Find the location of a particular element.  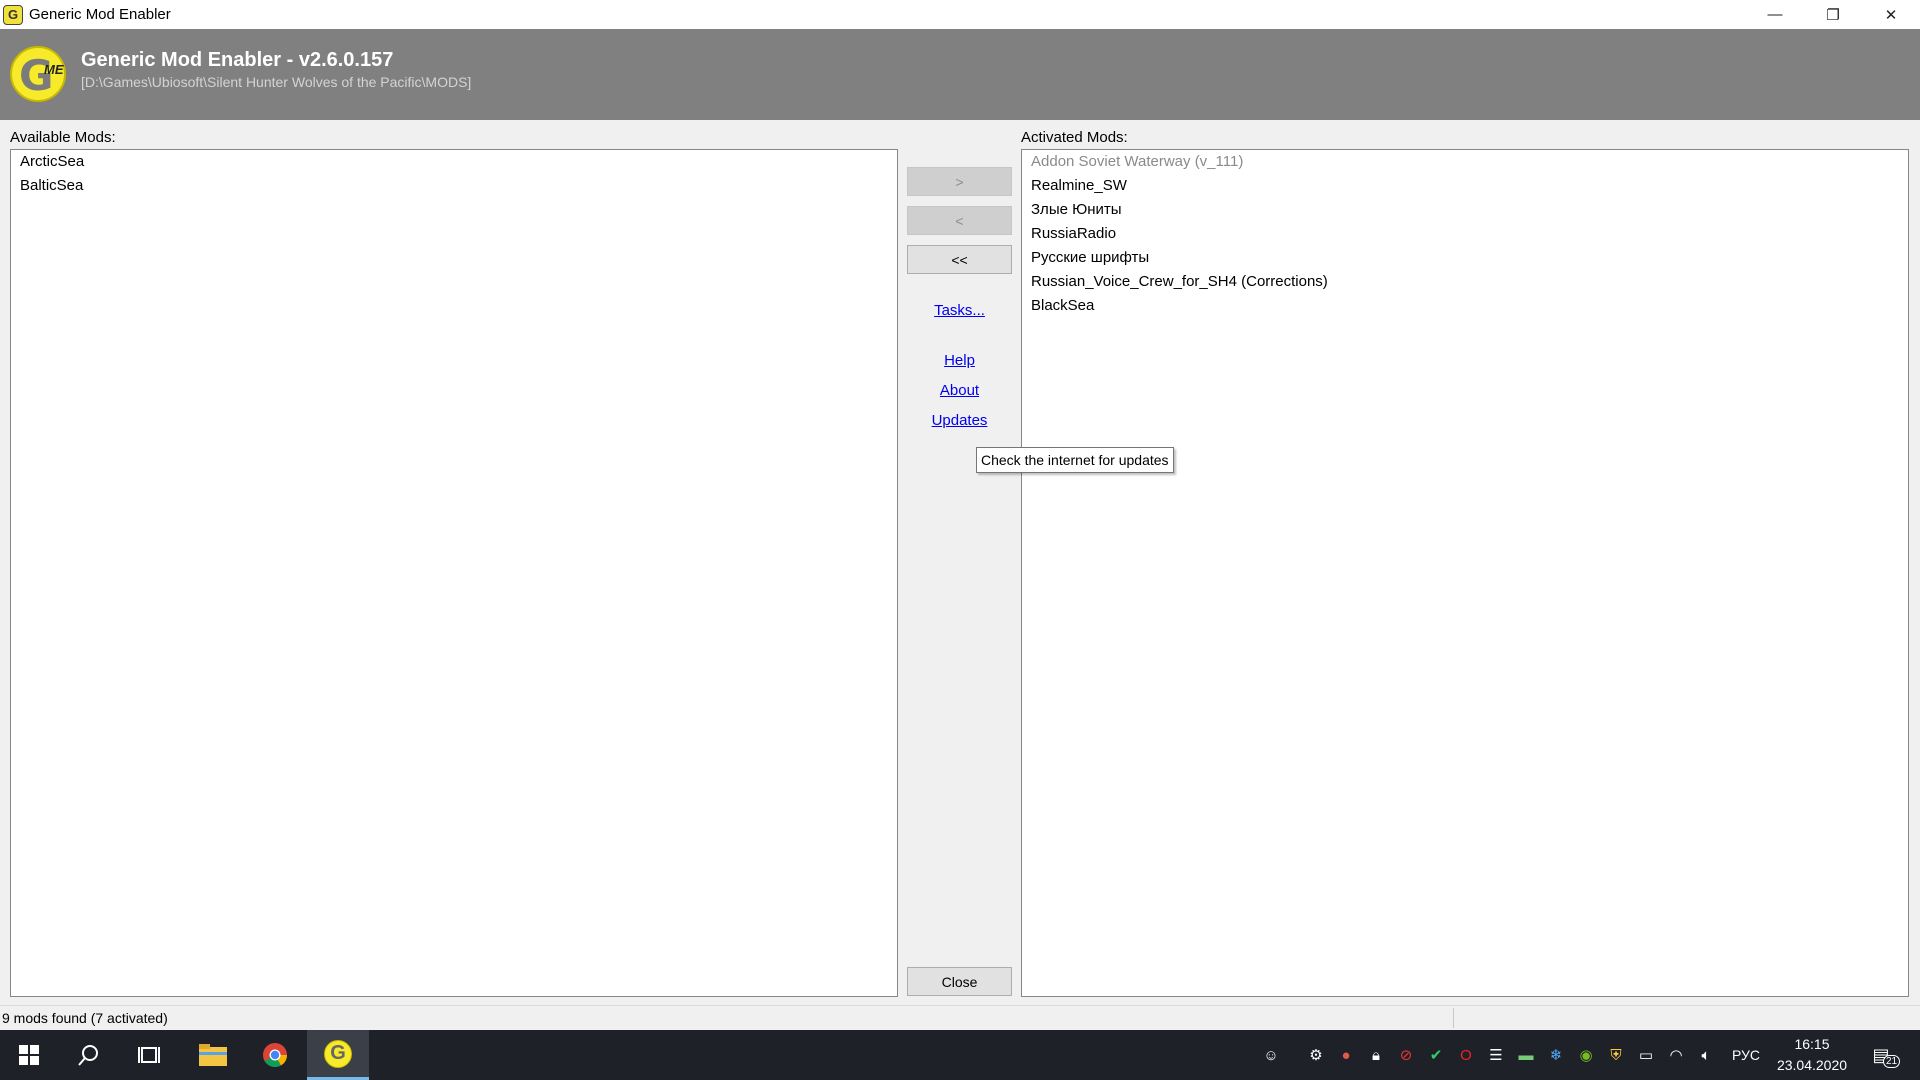

antivirus-icon: ⊘ is located at coordinates (1406, 1055).